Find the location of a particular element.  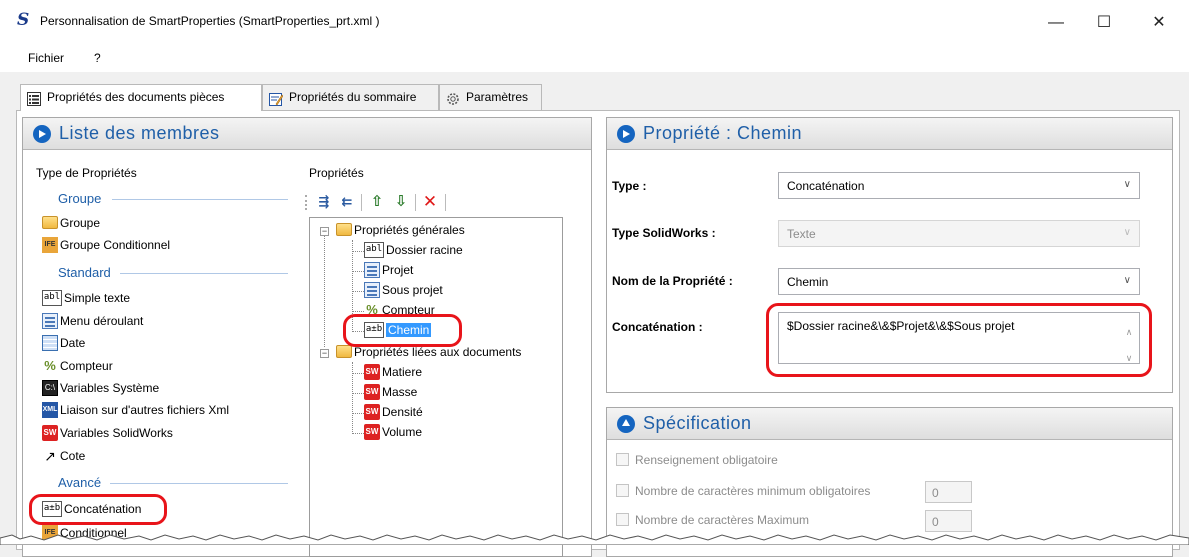

tab-summary-properties: Propriétés du sommaire is located at coordinates (350, 97).